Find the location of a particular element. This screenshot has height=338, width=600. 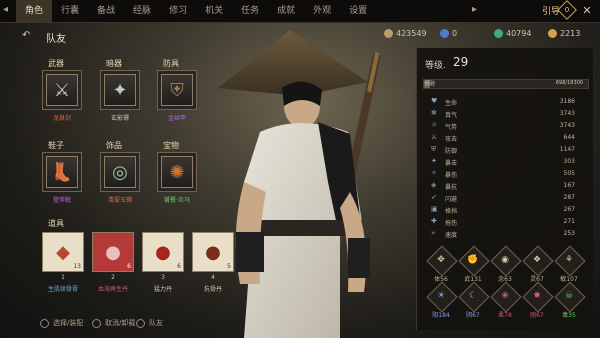

currency-jade-value: 0 is located at coordinates (455, 33).